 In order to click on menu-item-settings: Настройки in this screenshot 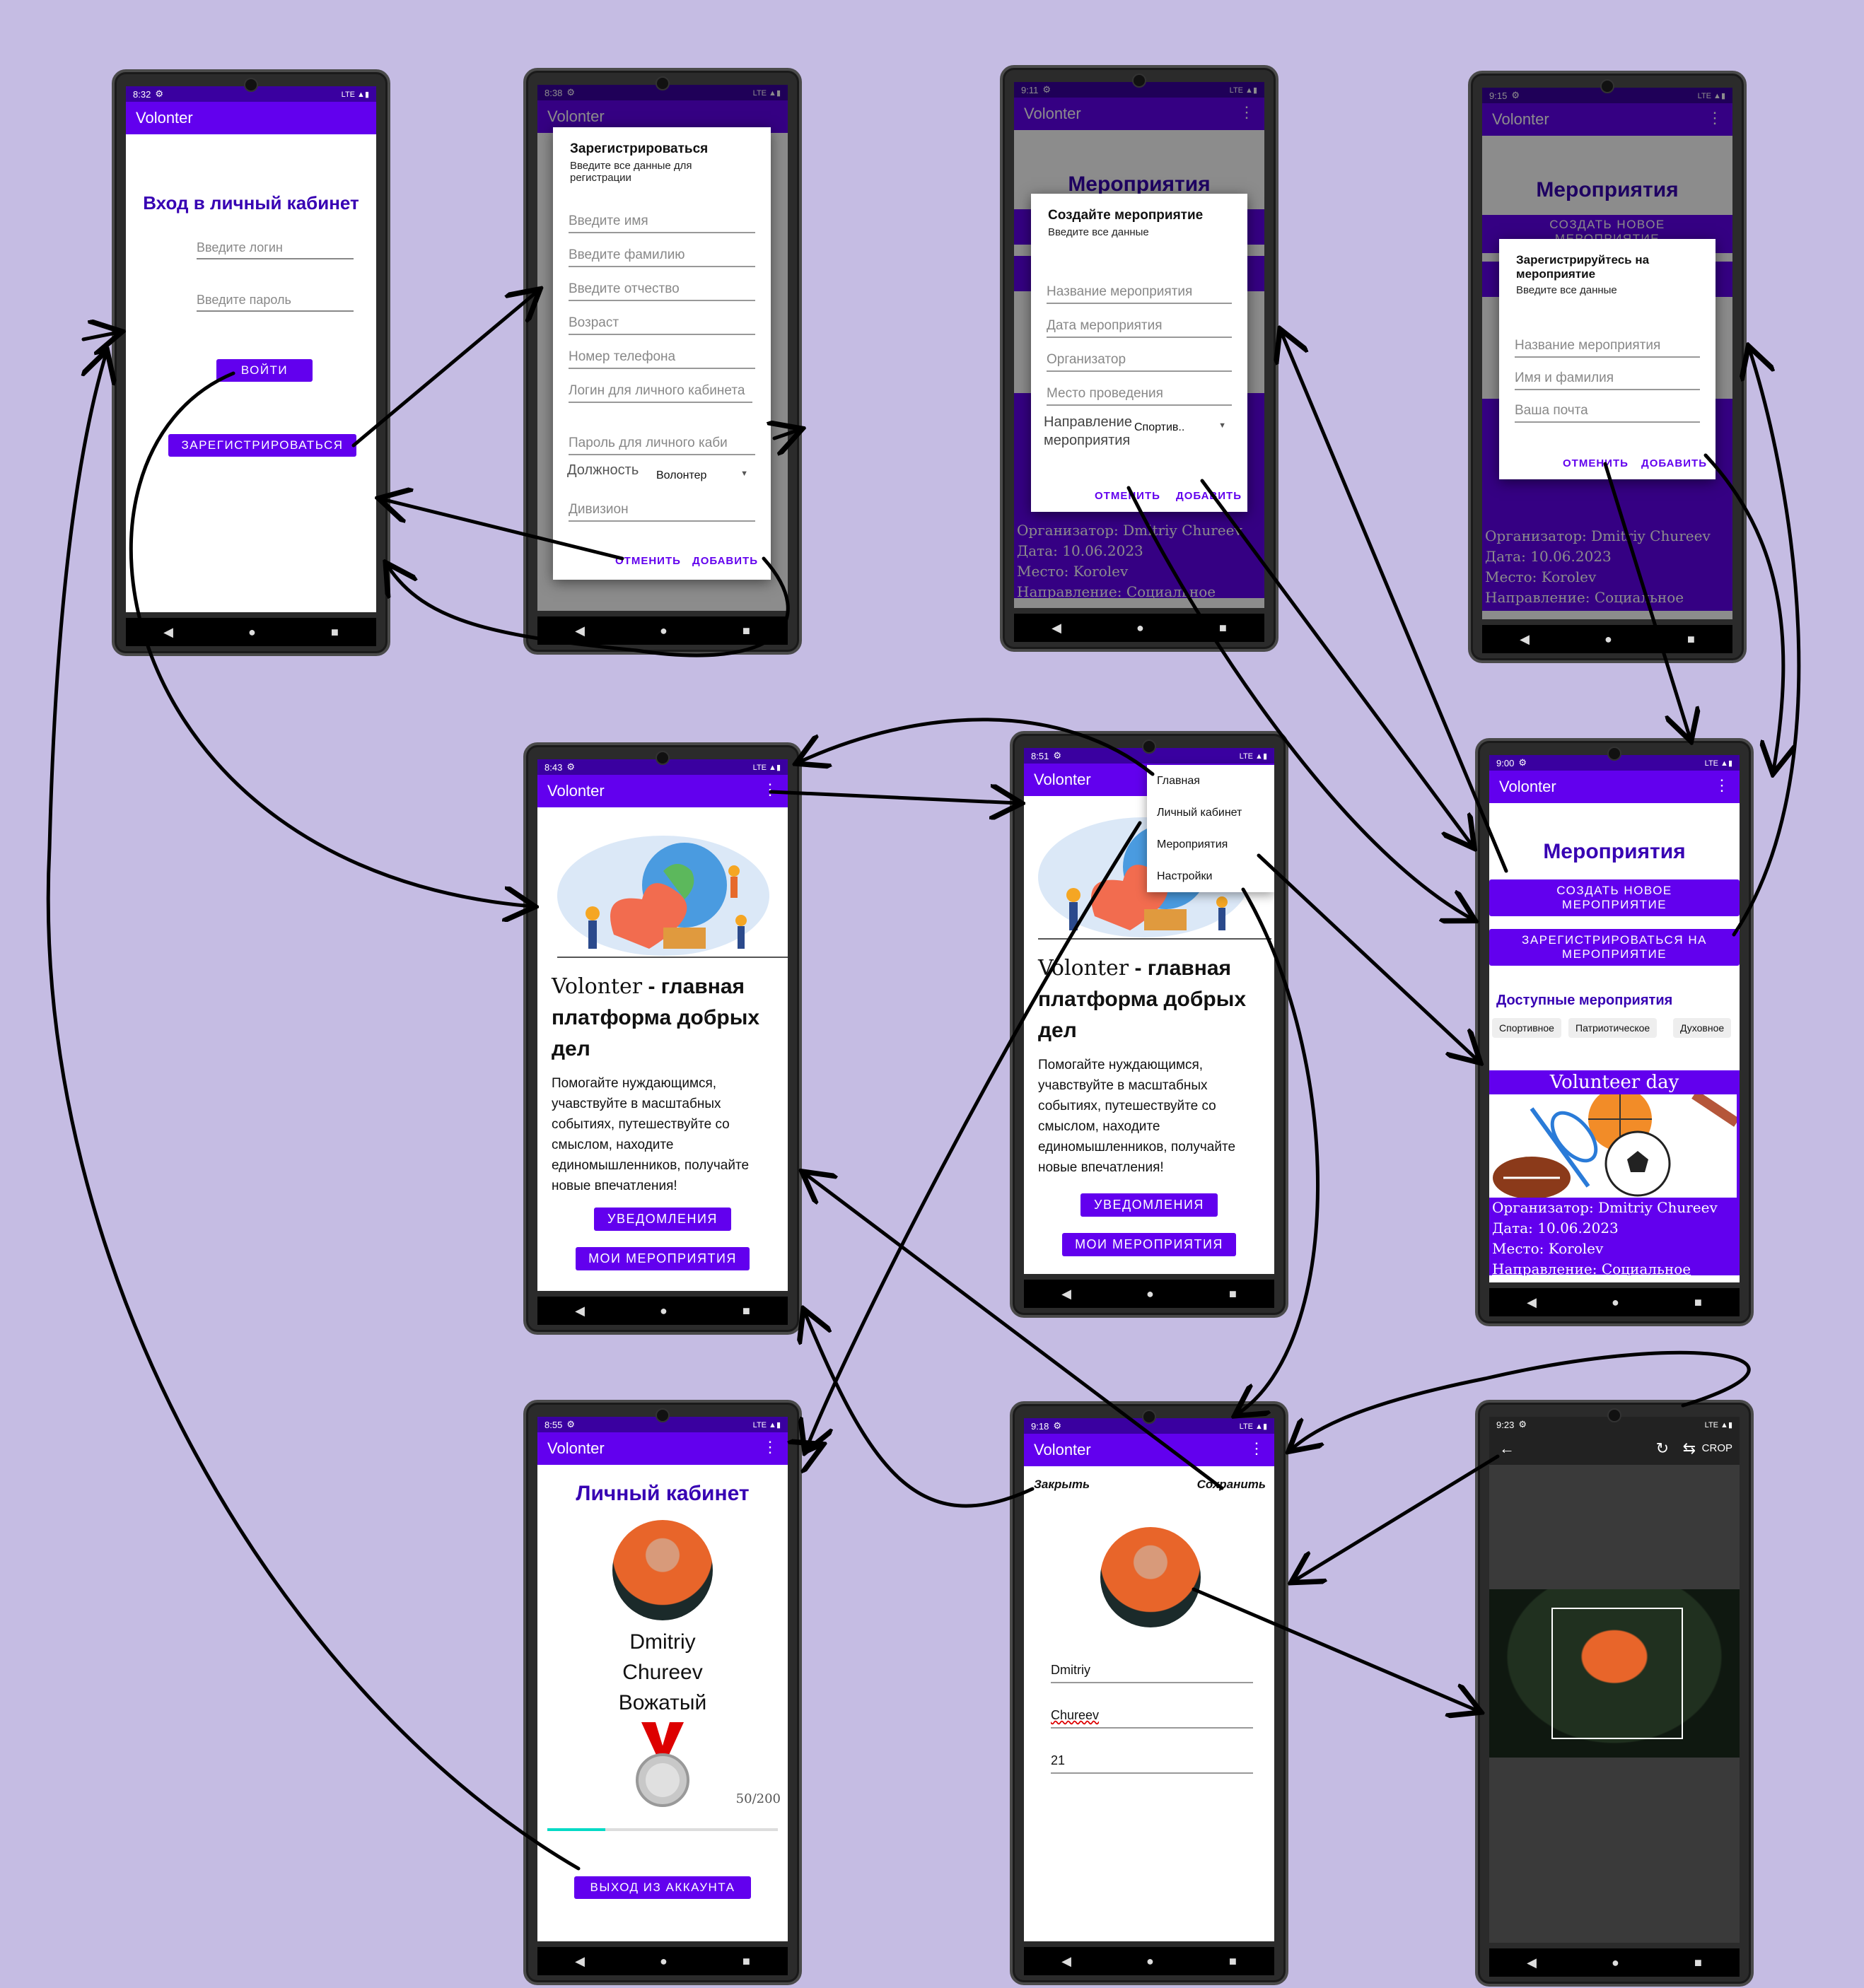, I will do `click(1210, 876)`.